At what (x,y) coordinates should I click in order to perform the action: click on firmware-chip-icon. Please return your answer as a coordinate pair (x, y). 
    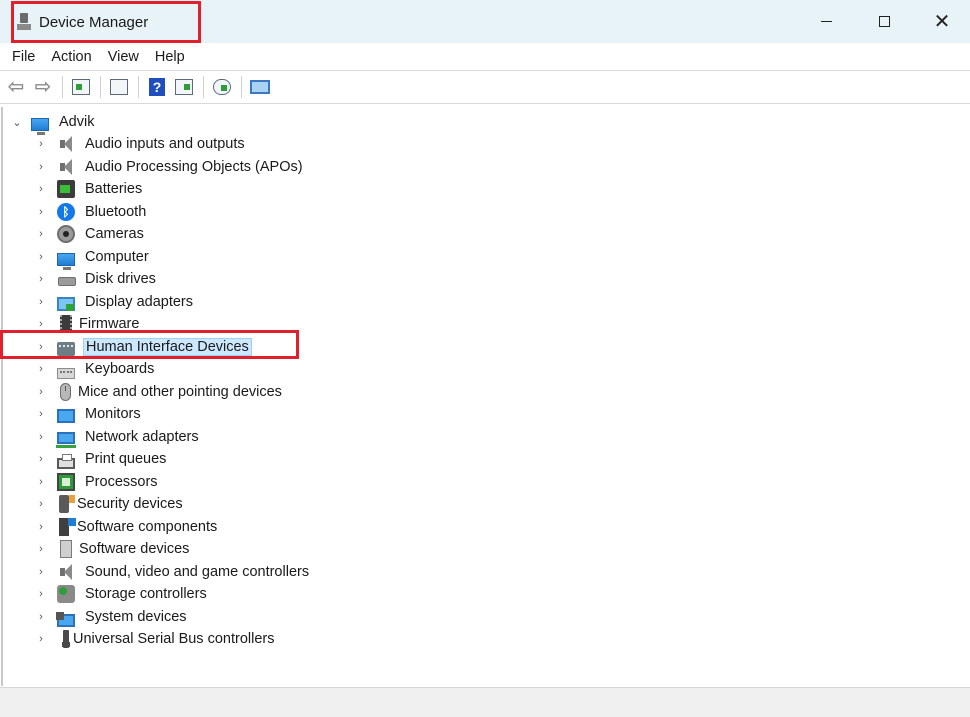
    Looking at the image, I should click on (66, 324).